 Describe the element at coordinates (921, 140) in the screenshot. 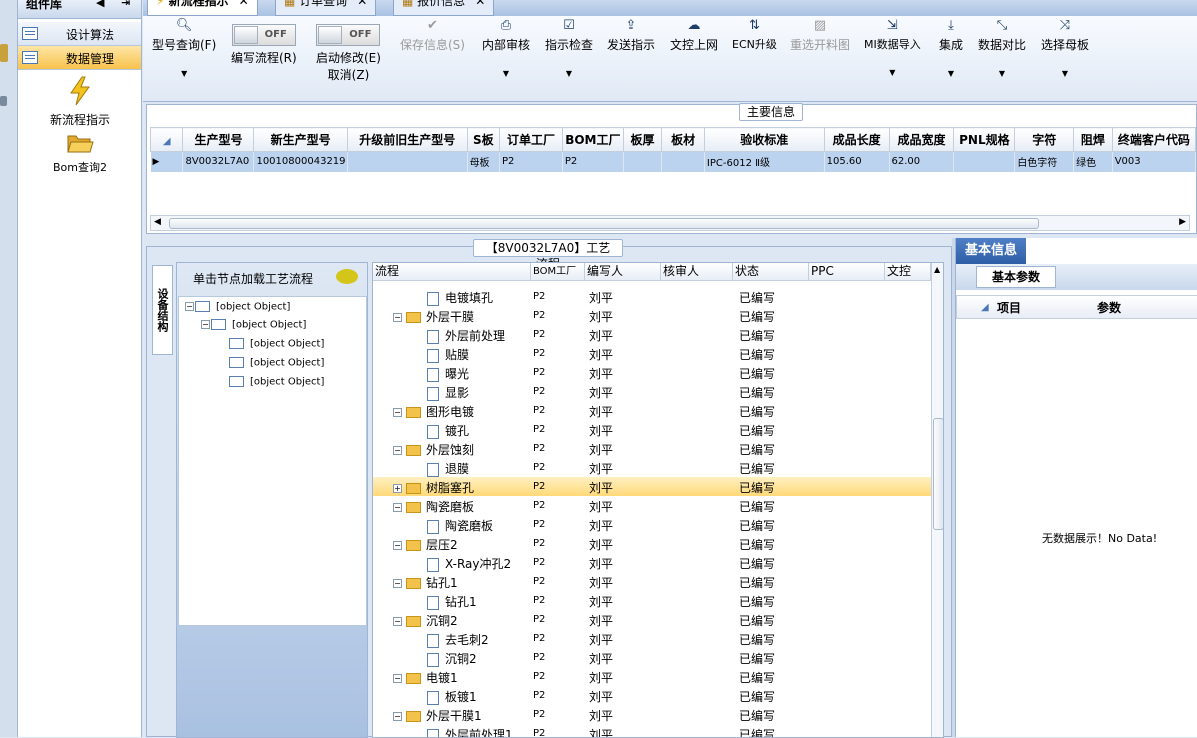

I see `column-header: 成品宽度` at that location.